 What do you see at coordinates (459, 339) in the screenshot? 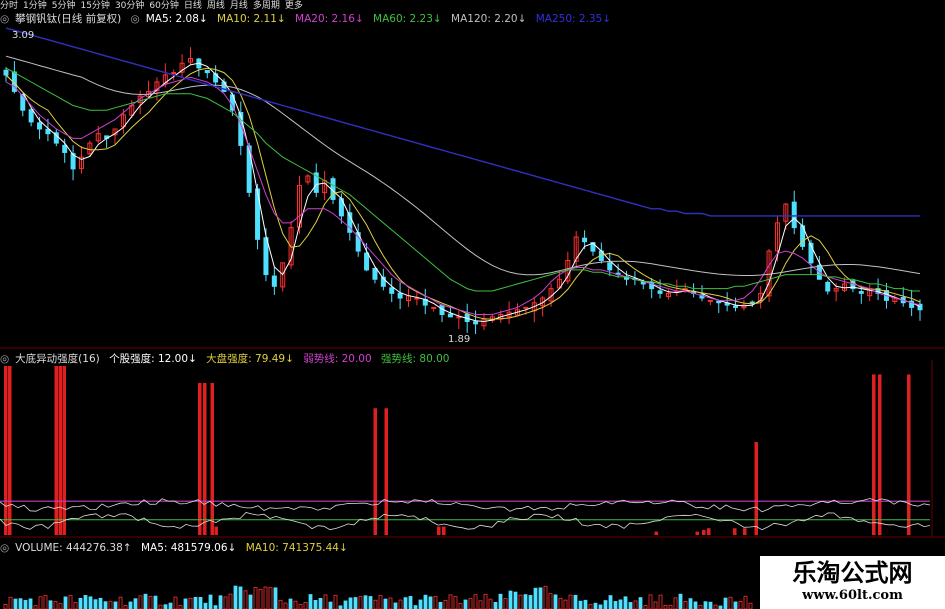
I see `low-price-label: 1.89` at bounding box center [459, 339].